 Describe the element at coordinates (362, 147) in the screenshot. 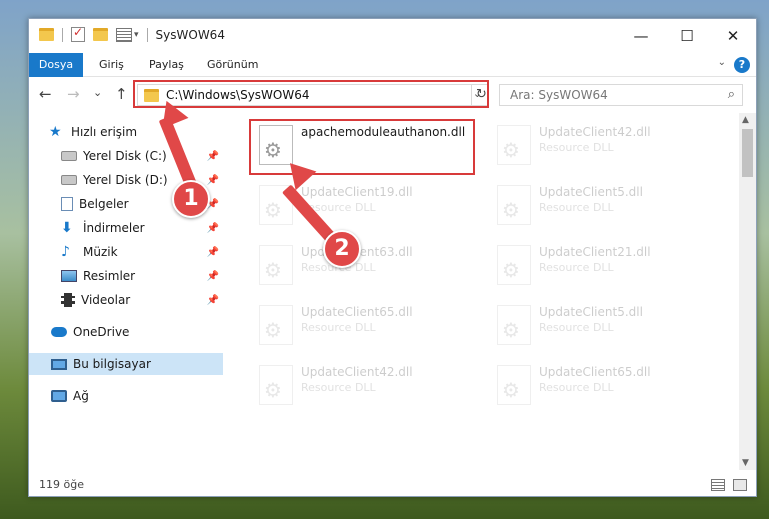

I see `file-highlight-box` at that location.